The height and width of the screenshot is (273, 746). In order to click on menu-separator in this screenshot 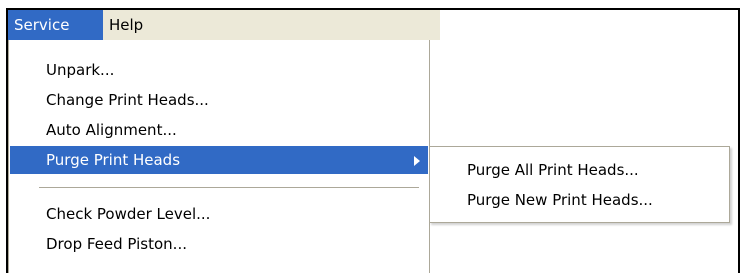, I will do `click(229, 188)`.